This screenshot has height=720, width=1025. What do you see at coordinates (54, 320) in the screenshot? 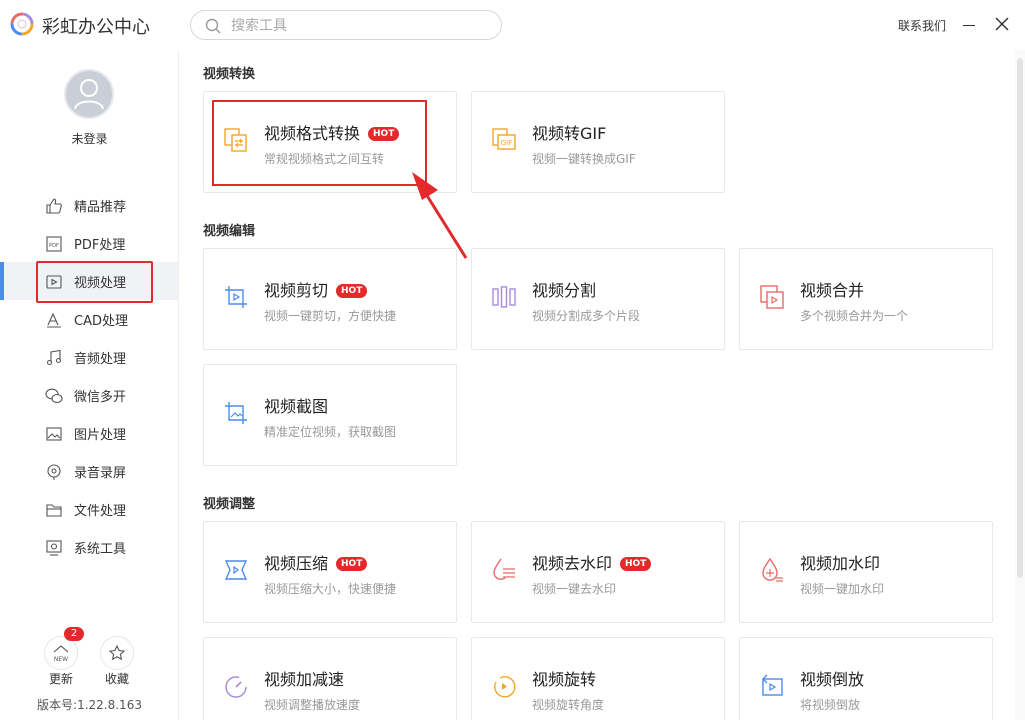
I see `cad-icon` at bounding box center [54, 320].